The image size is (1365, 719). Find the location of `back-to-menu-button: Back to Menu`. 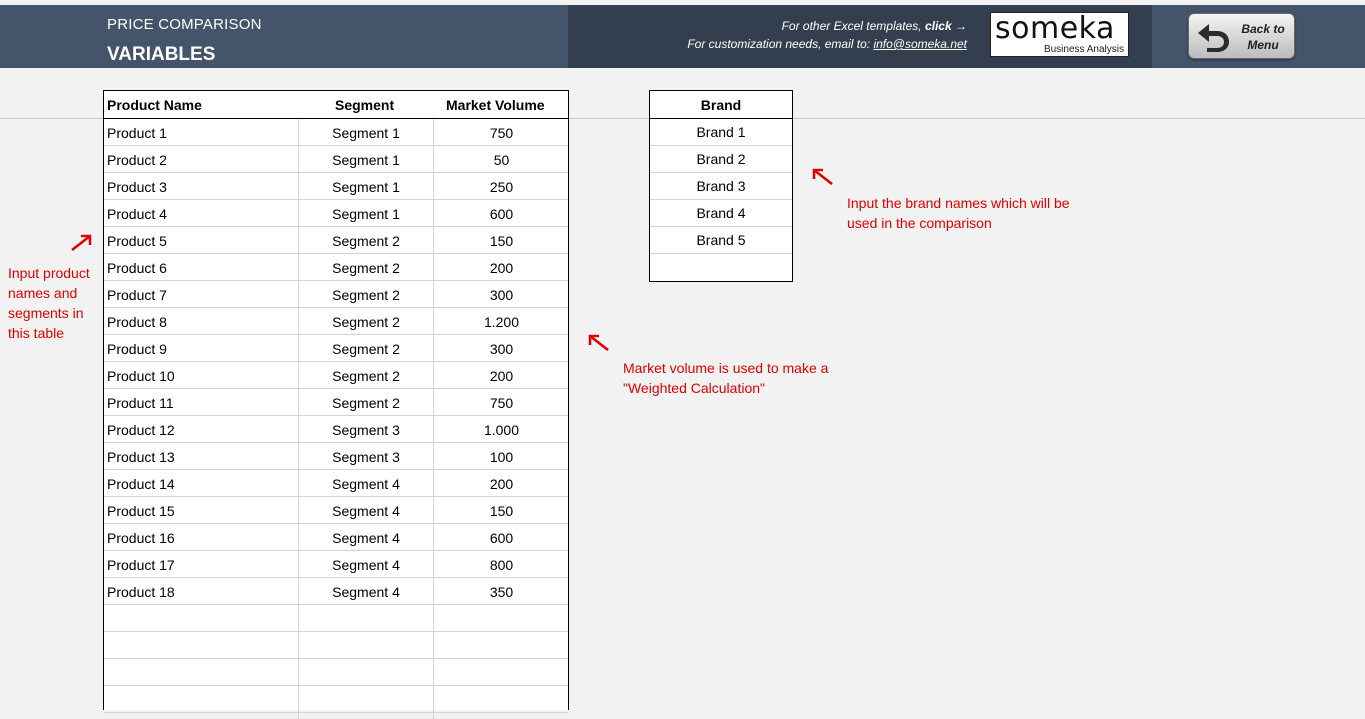

back-to-menu-button: Back to Menu is located at coordinates (1241, 36).